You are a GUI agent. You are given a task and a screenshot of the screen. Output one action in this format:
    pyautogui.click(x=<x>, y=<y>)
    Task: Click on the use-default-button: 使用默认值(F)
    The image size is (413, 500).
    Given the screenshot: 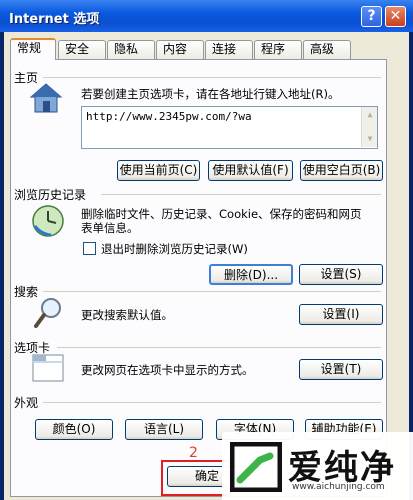 What is the action you would take?
    pyautogui.click(x=250, y=170)
    